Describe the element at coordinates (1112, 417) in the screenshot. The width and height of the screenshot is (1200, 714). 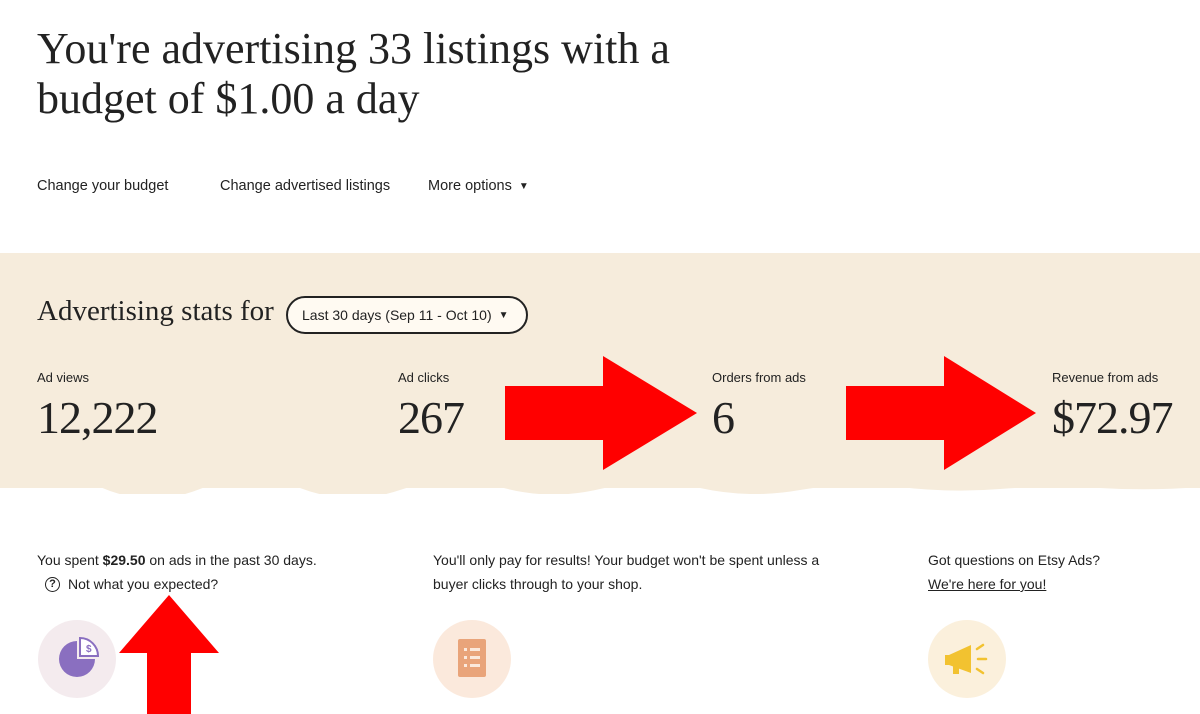
I see `stat-value-revenue: $72.97` at that location.